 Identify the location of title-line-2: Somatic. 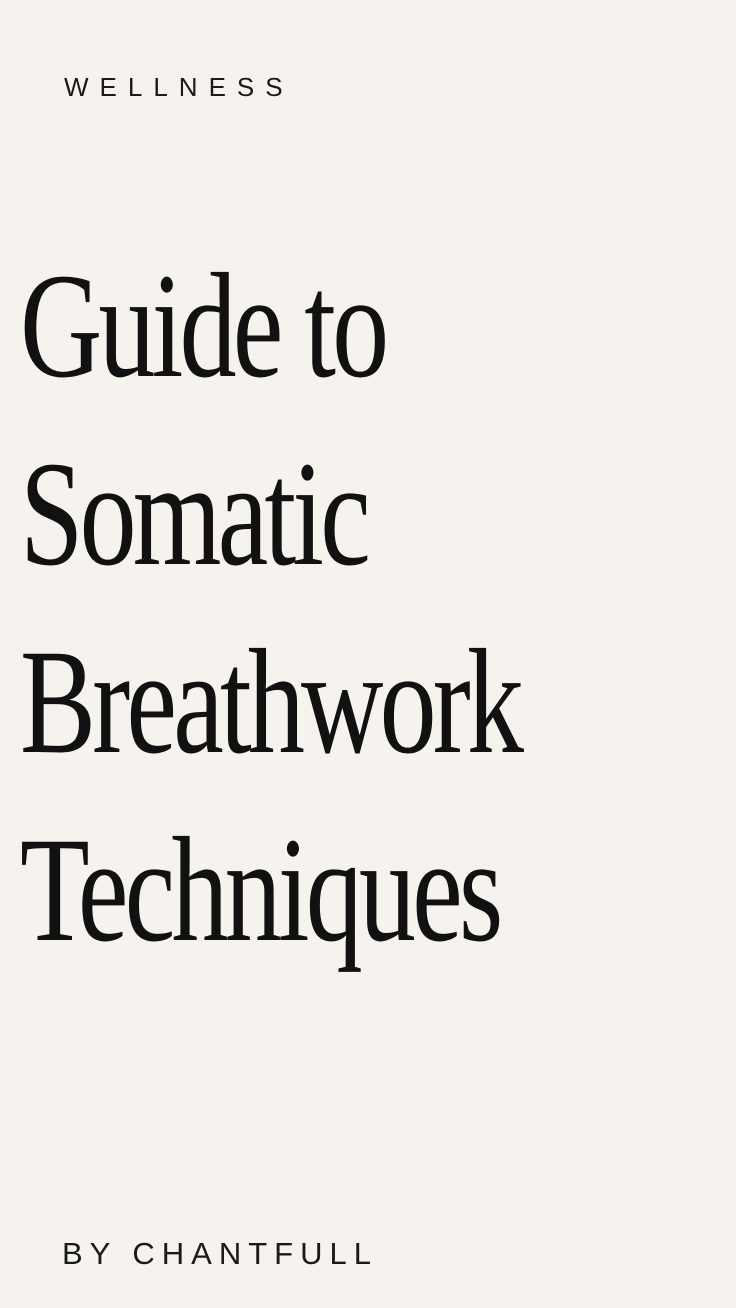
(195, 514).